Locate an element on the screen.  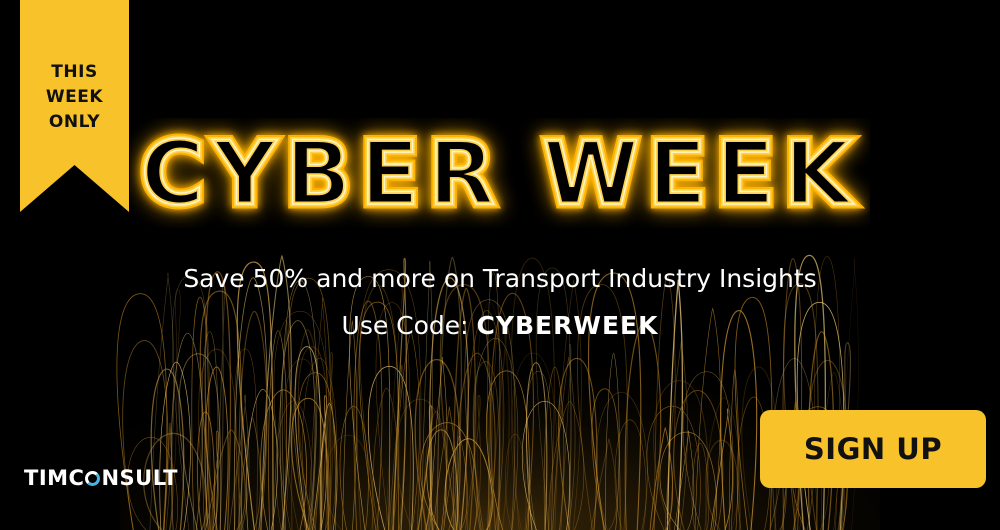
ribbon-text: THIS WEEK ONLY is located at coordinates (74, 97).